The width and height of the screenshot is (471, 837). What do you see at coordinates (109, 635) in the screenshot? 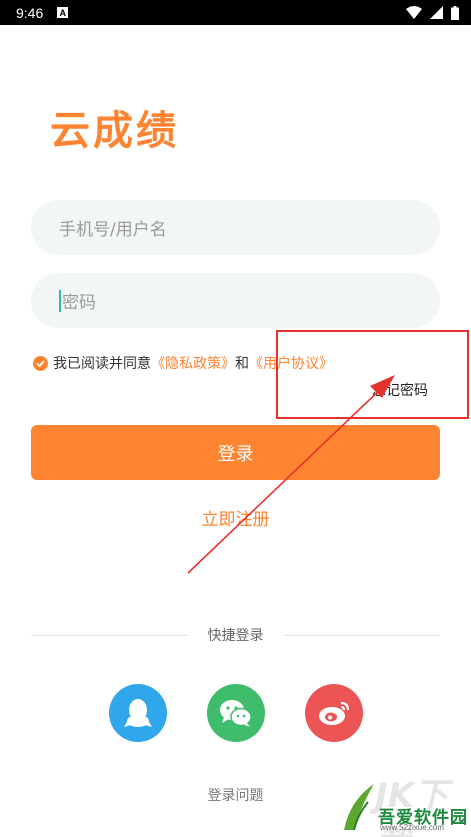
I see `divider-line-left` at bounding box center [109, 635].